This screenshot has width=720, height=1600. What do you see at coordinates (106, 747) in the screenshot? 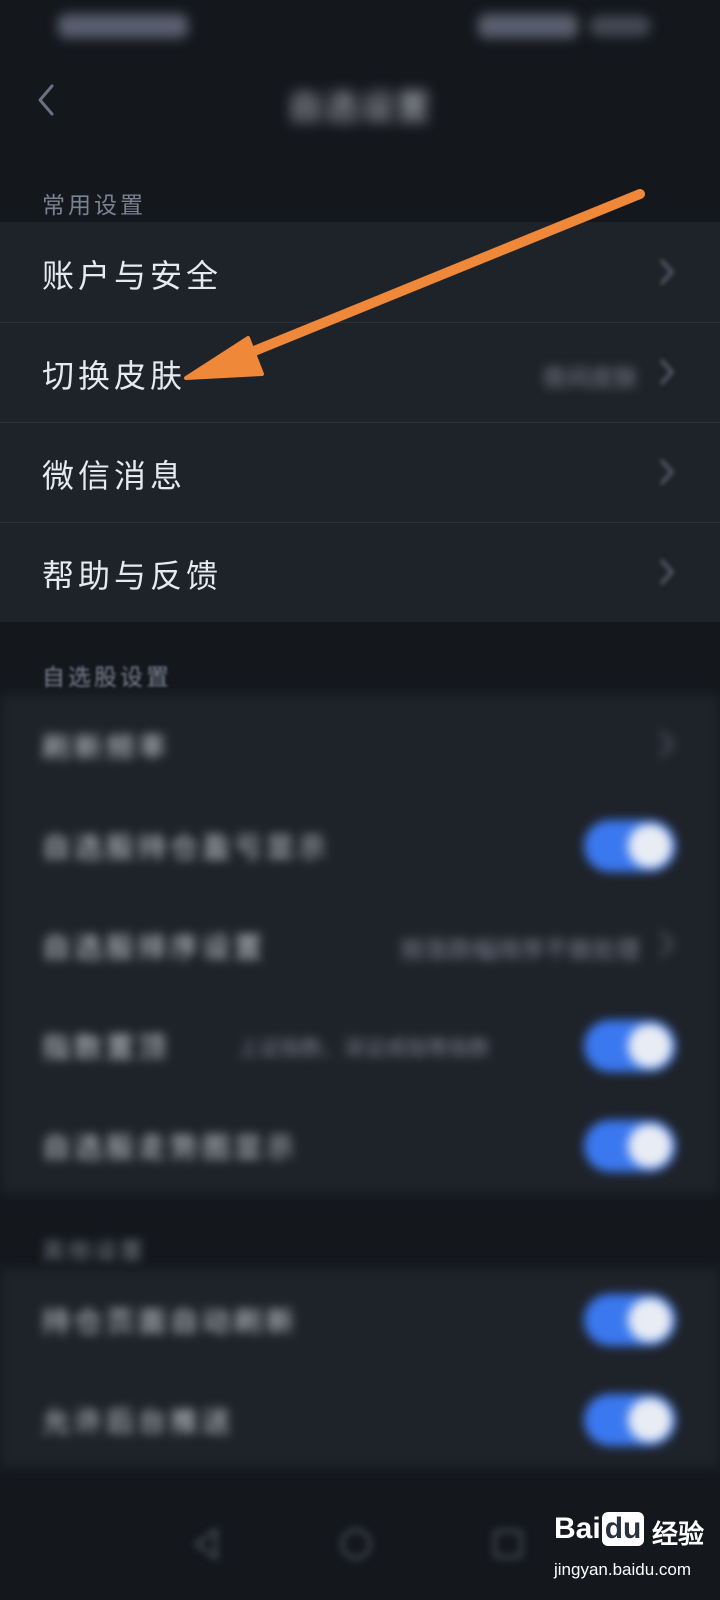
I see `row-label: 刷新频率` at bounding box center [106, 747].